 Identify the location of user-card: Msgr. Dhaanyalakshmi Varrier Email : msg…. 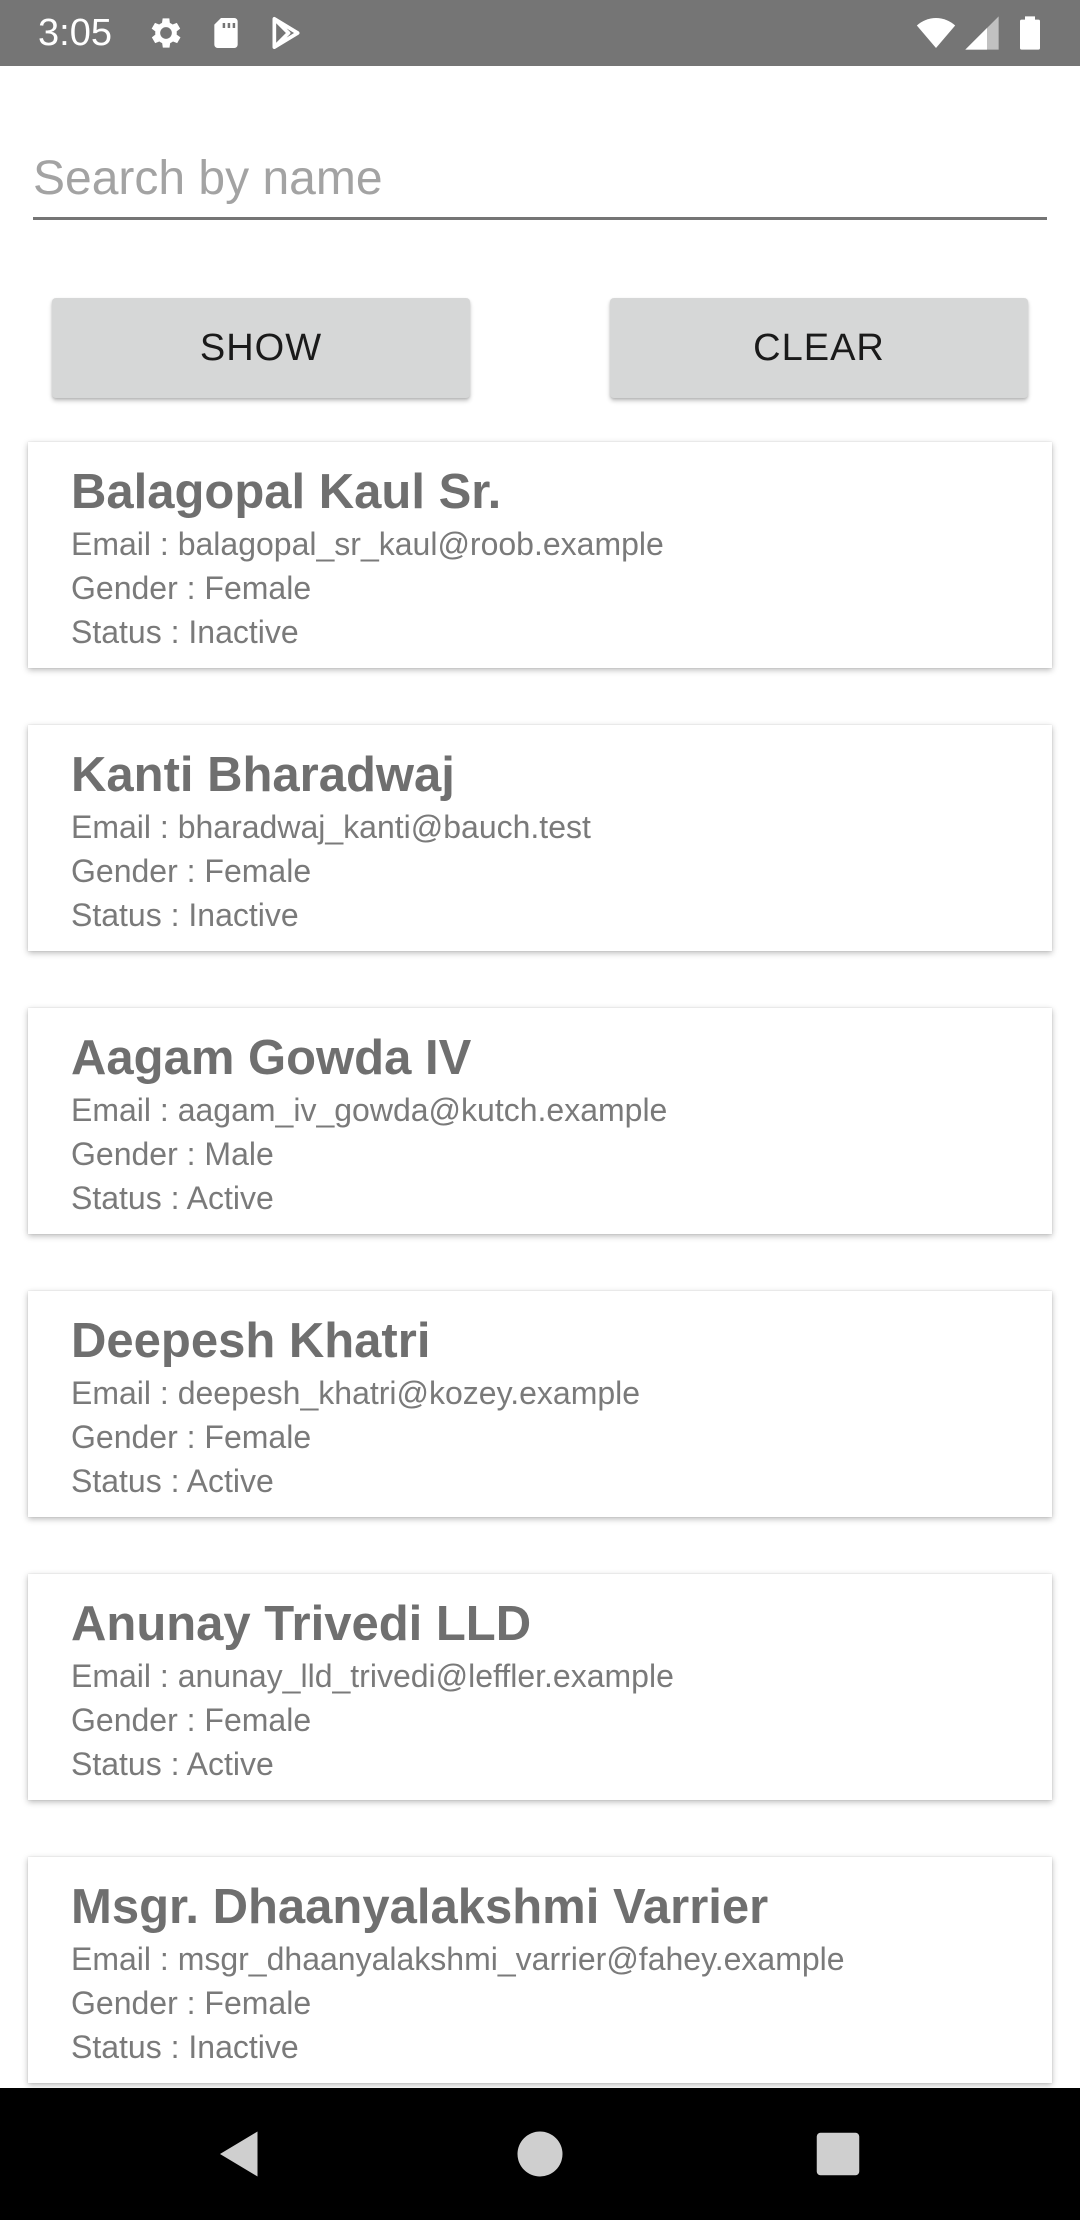
(540, 1970).